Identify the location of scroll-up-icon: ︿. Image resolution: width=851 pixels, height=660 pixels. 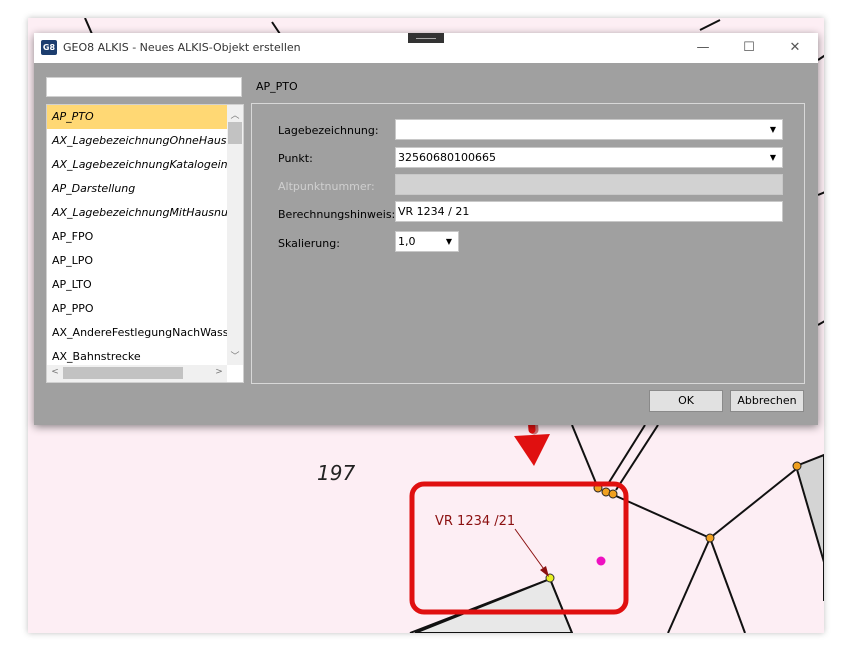
(235, 114).